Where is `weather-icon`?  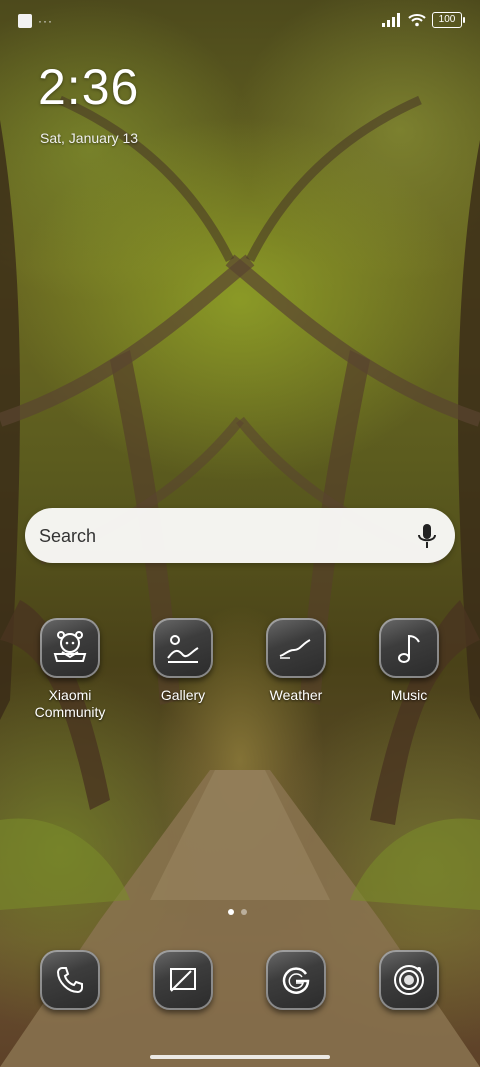 weather-icon is located at coordinates (296, 648).